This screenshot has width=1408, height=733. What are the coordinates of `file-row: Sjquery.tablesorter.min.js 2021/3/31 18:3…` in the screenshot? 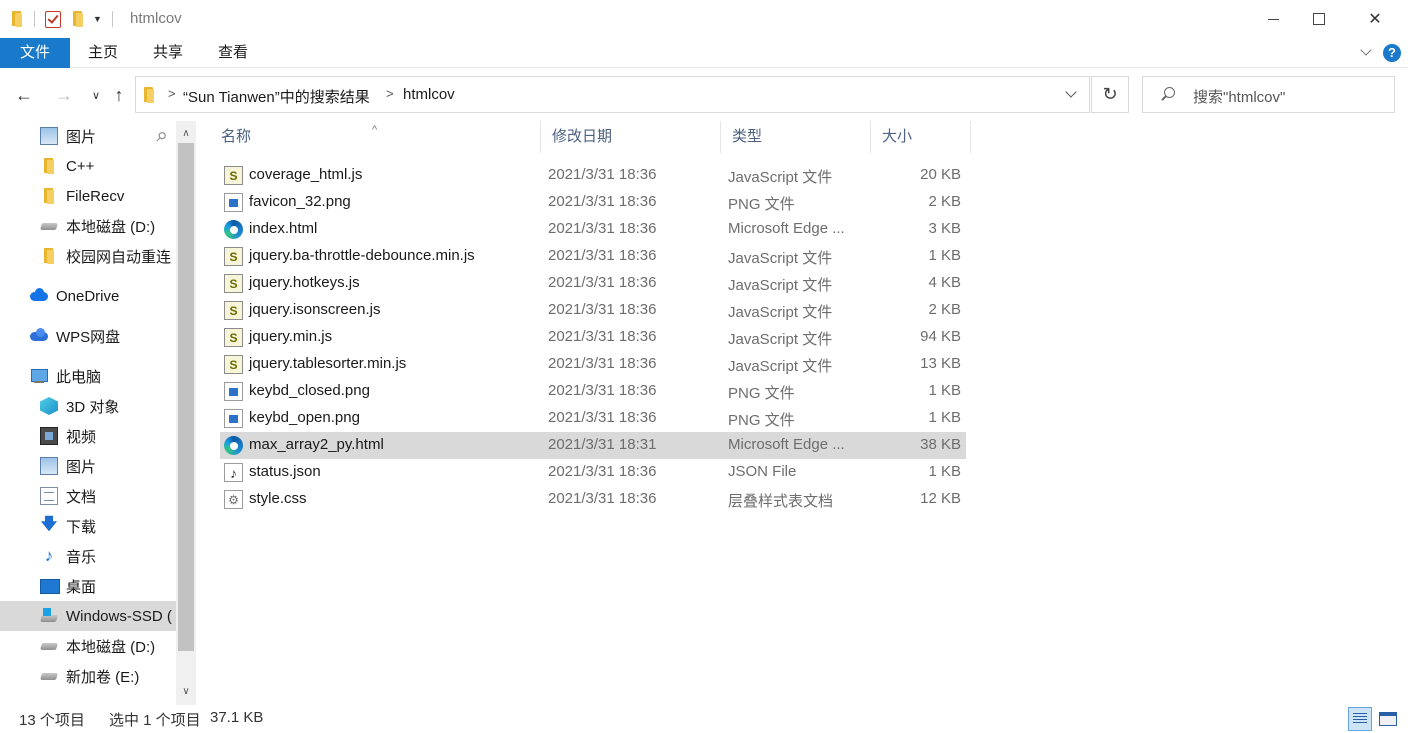 It's located at (593, 364).